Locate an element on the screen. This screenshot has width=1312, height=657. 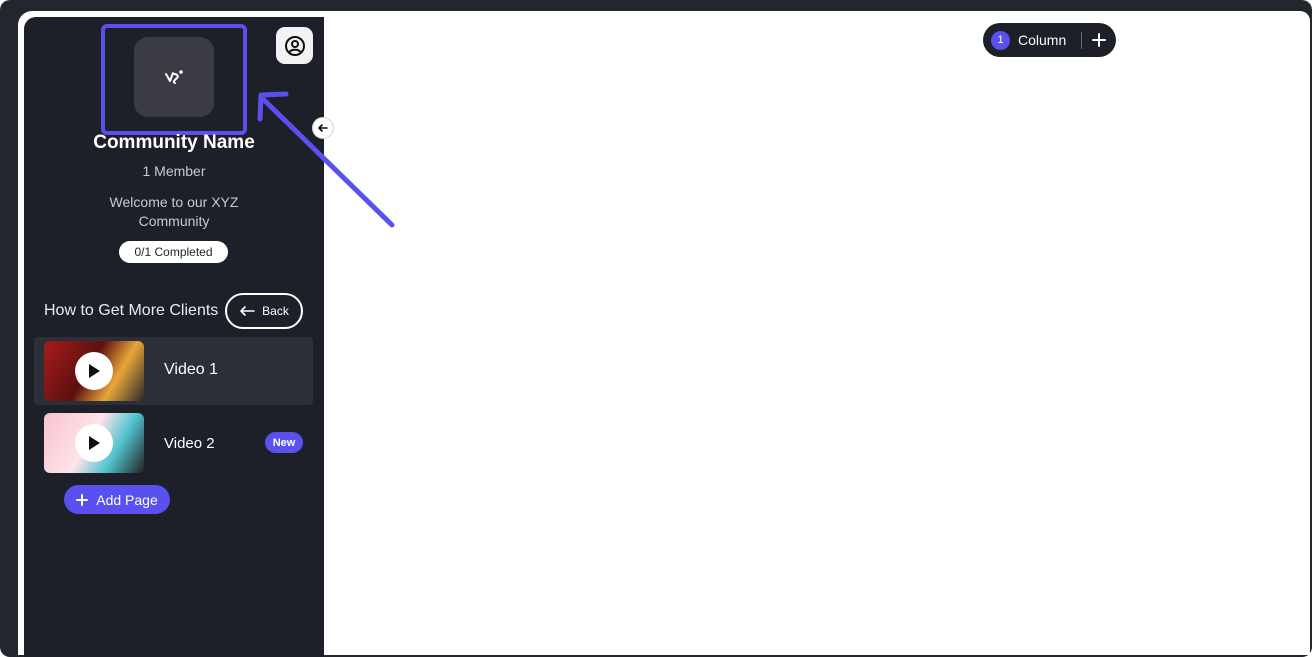
column-count: 1 is located at coordinates (1000, 40).